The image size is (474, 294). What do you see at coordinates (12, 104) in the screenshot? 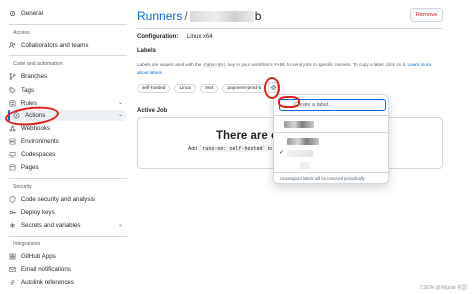
I see `rules-icon` at bounding box center [12, 104].